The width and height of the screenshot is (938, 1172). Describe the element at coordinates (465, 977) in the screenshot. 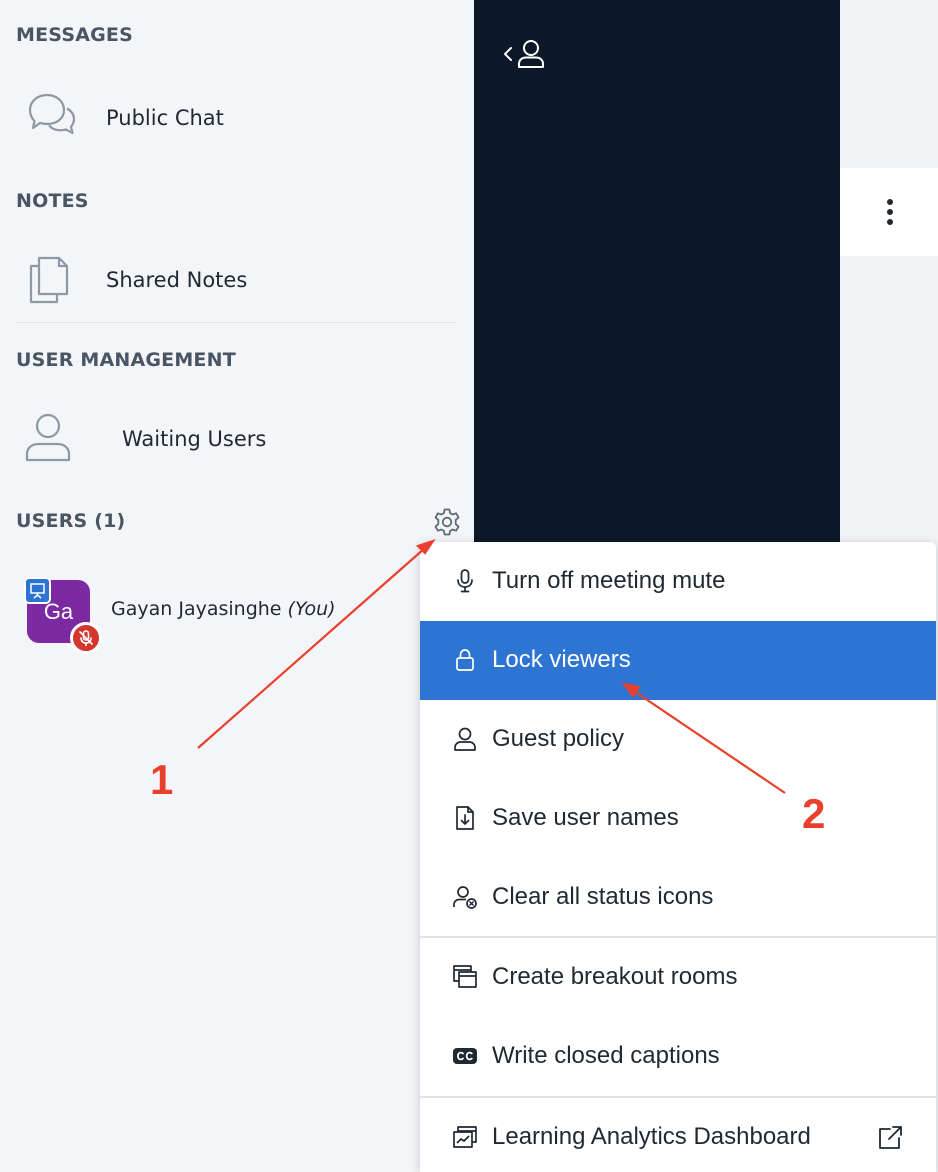

I see `breakout-rooms-icon` at that location.